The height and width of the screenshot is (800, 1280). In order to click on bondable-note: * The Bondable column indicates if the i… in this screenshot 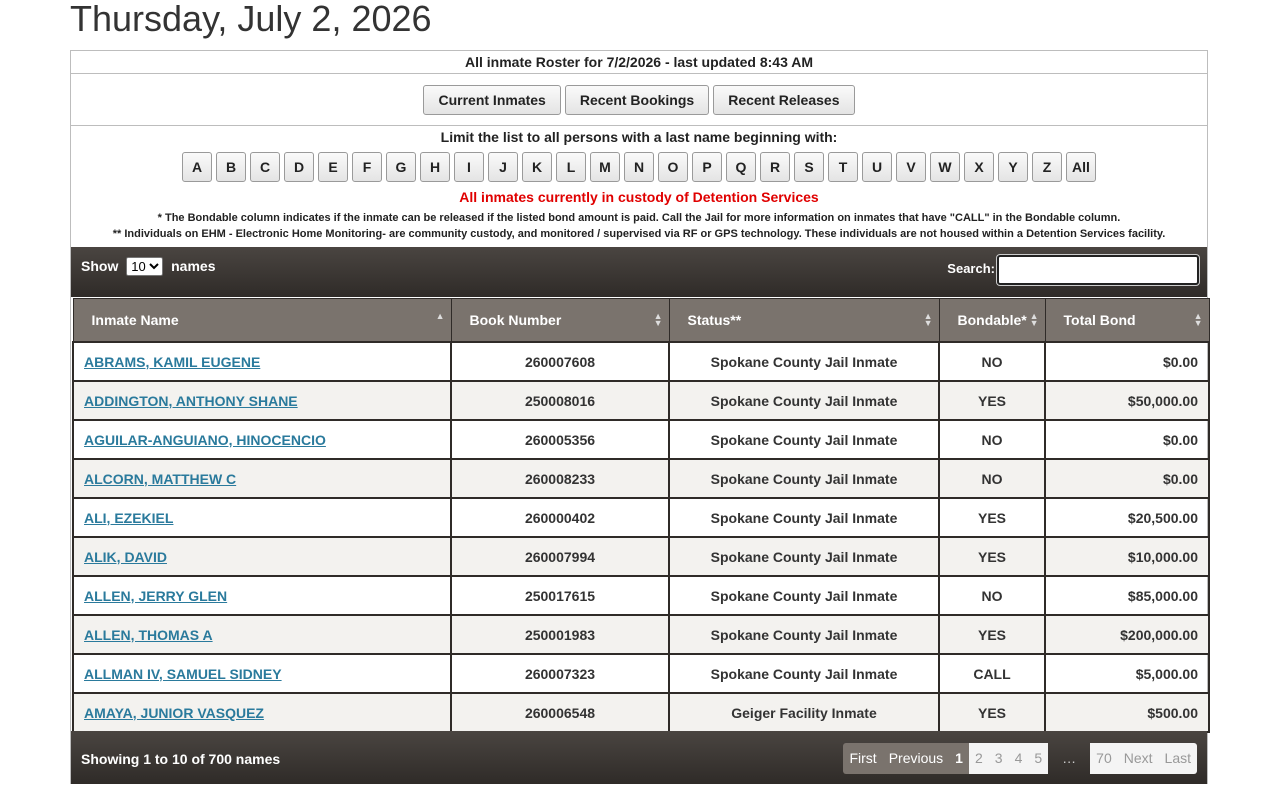, I will do `click(639, 218)`.